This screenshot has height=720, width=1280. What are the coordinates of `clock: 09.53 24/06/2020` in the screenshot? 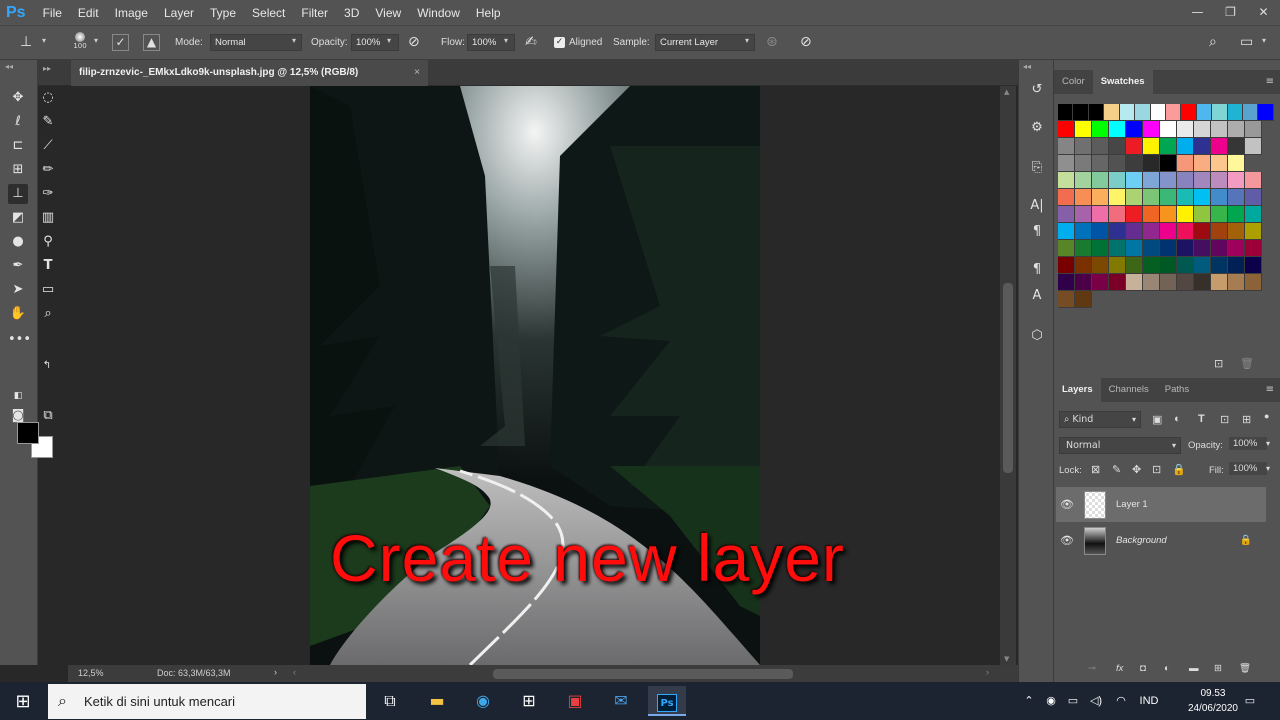 It's located at (1213, 701).